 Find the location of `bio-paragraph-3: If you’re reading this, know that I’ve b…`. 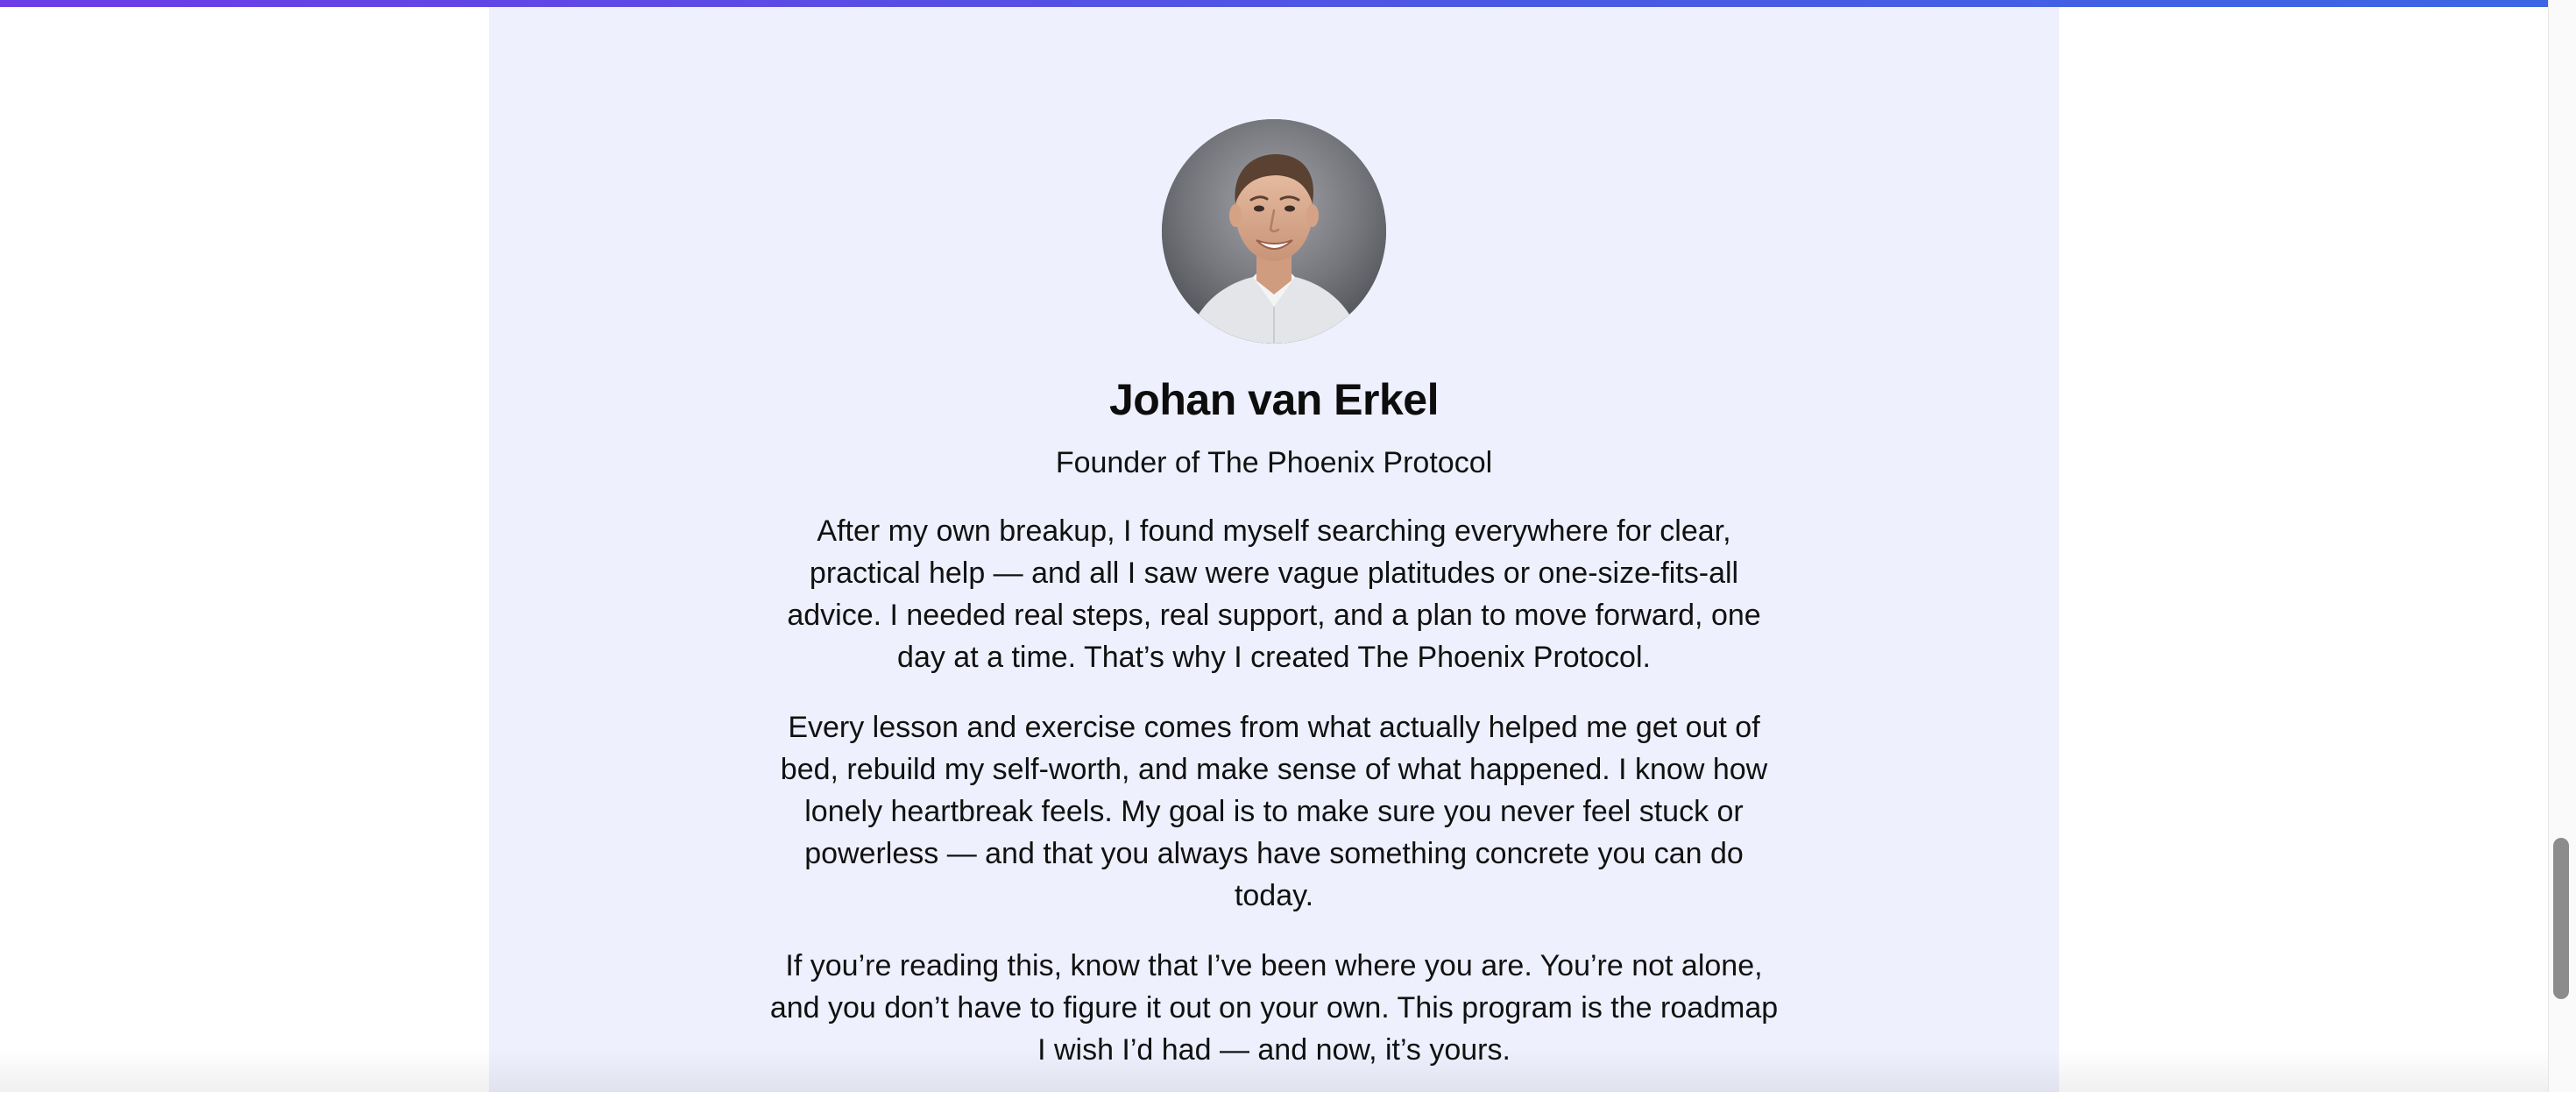

bio-paragraph-3: If you’re reading this, know that I’ve b… is located at coordinates (1274, 1008).